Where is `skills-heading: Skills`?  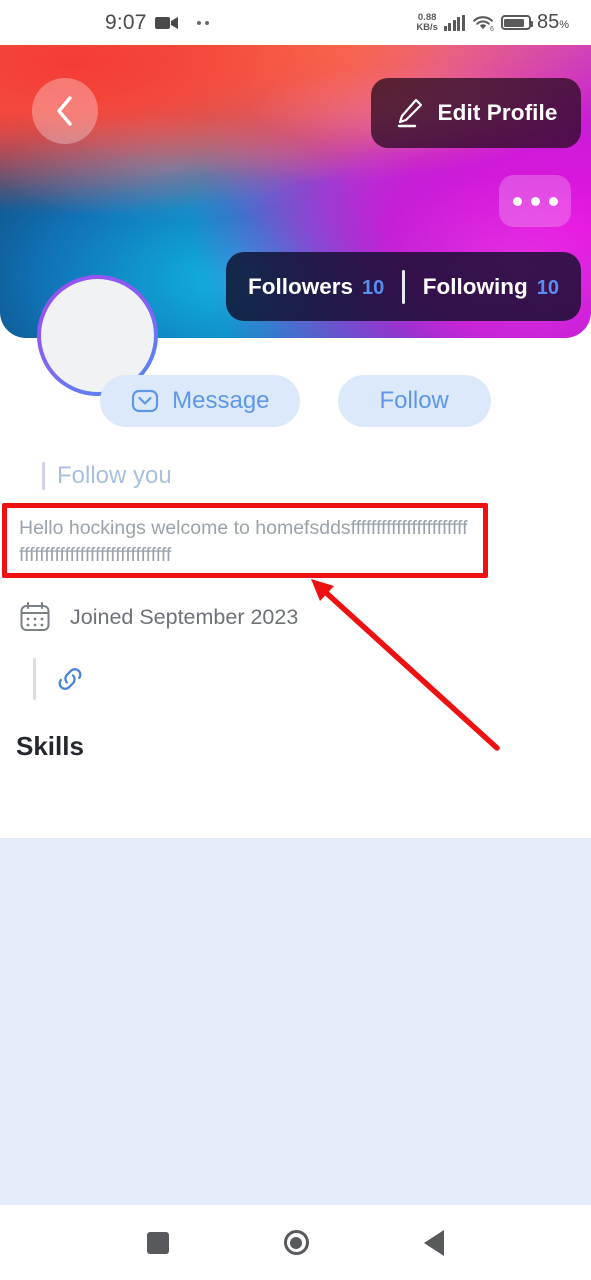 skills-heading: Skills is located at coordinates (50, 746).